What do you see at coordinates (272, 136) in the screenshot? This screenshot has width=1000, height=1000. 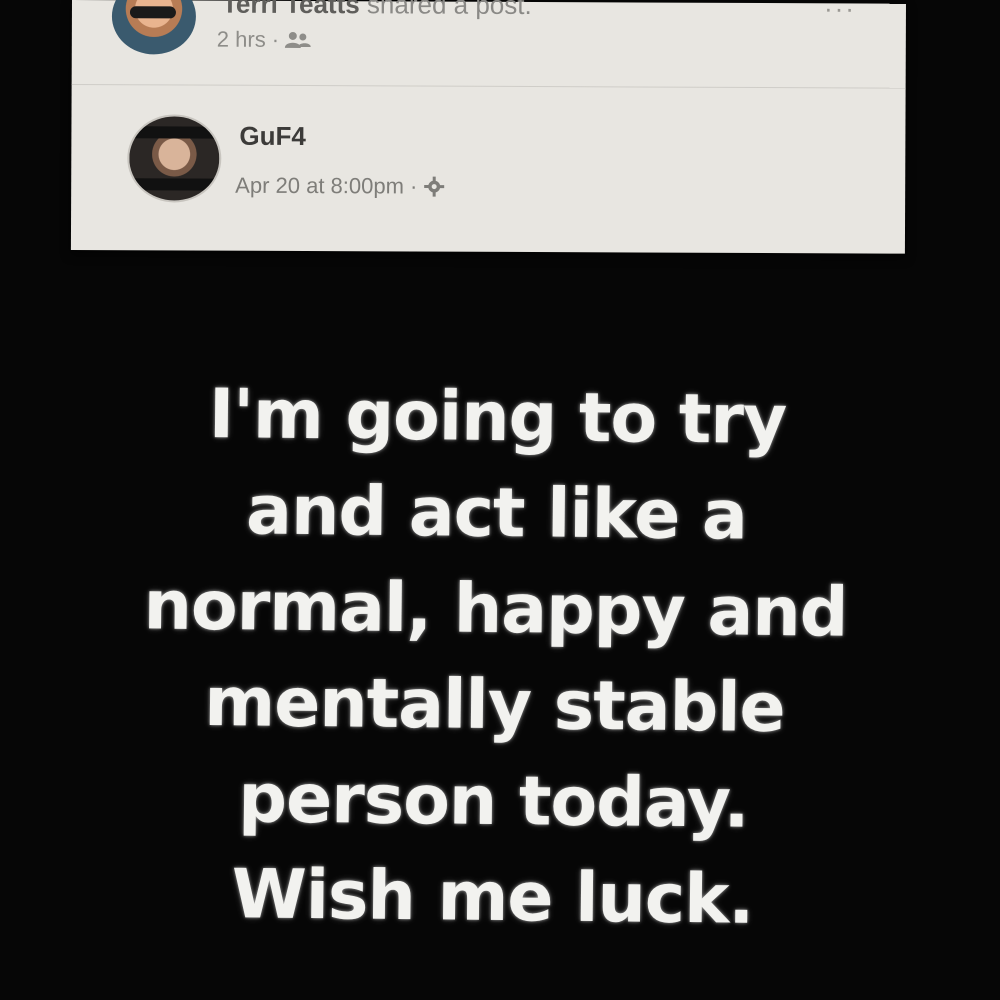 I see `author-name: GuF4` at bounding box center [272, 136].